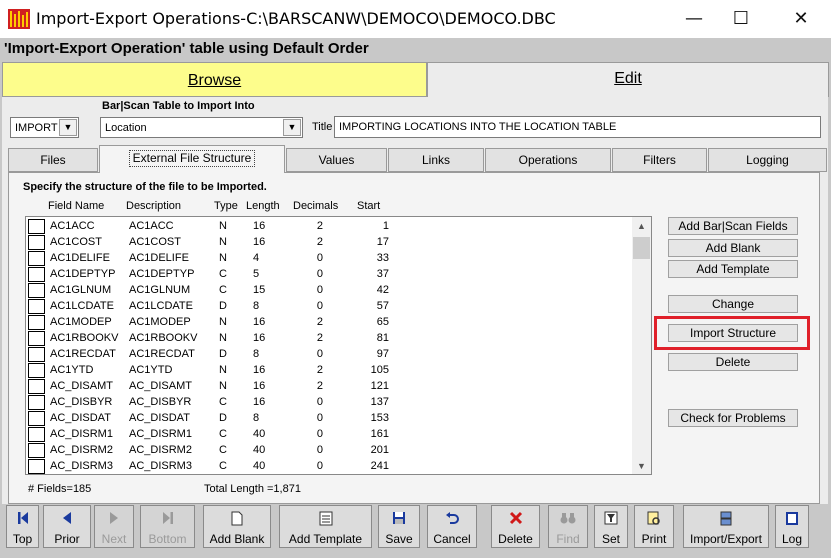 The width and height of the screenshot is (831, 558). What do you see at coordinates (792, 526) in the screenshot?
I see `log-button: Log` at bounding box center [792, 526].